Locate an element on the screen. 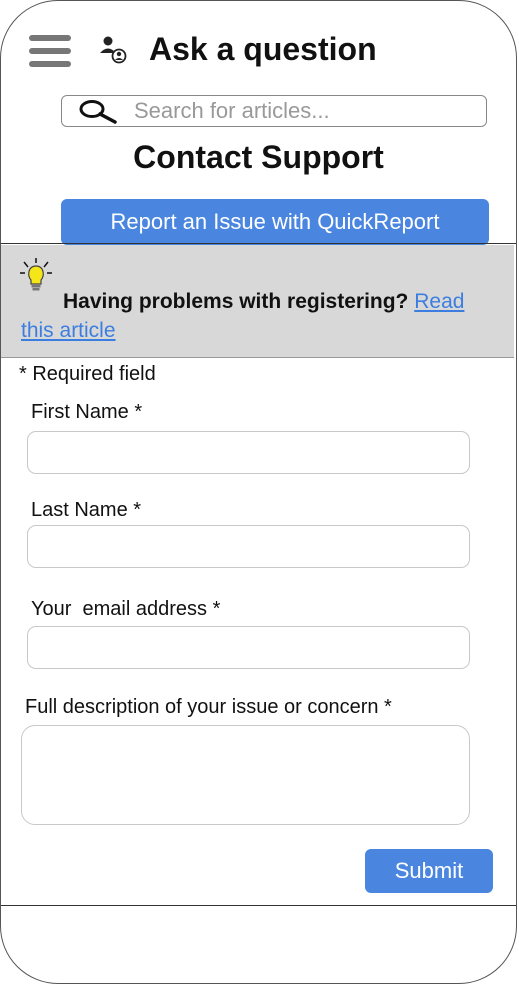 This screenshot has height=986, width=519. divider is located at coordinates (258, 243).